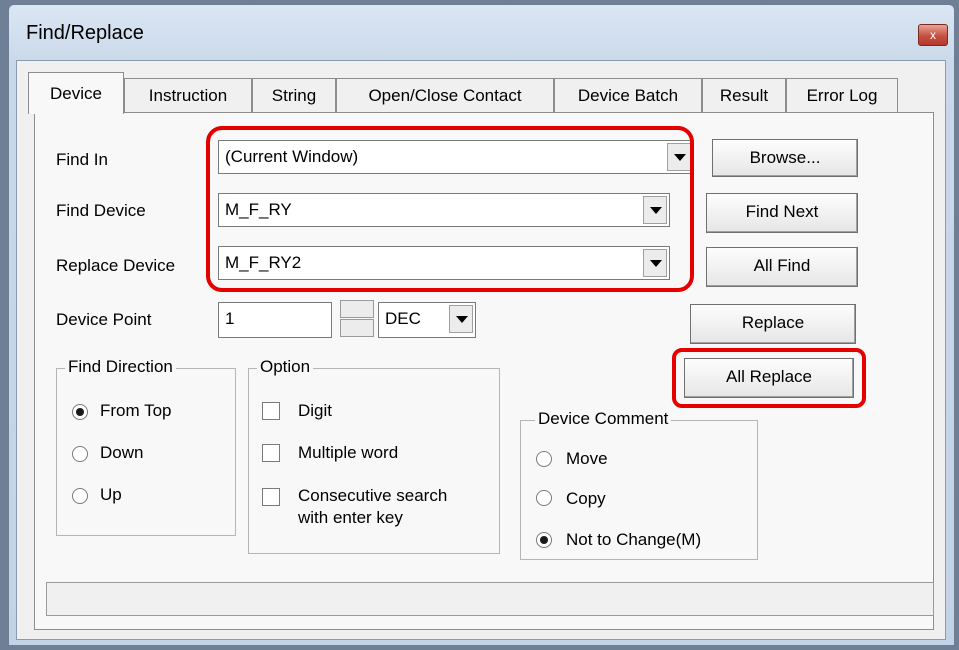 This screenshot has width=959, height=650. Describe the element at coordinates (271, 453) in the screenshot. I see `multiple-word-checkbox` at that location.